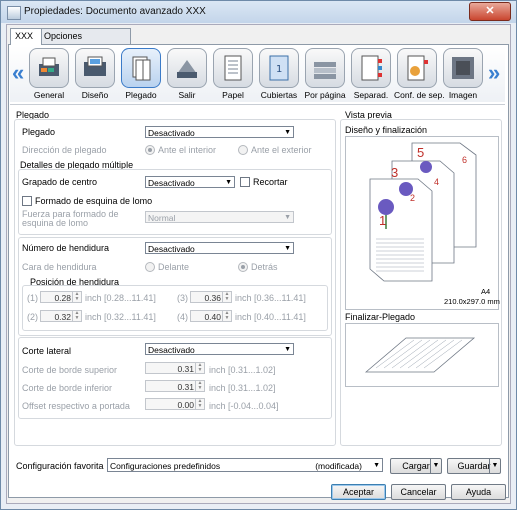  I want to click on position-index: (4), so click(182, 317).